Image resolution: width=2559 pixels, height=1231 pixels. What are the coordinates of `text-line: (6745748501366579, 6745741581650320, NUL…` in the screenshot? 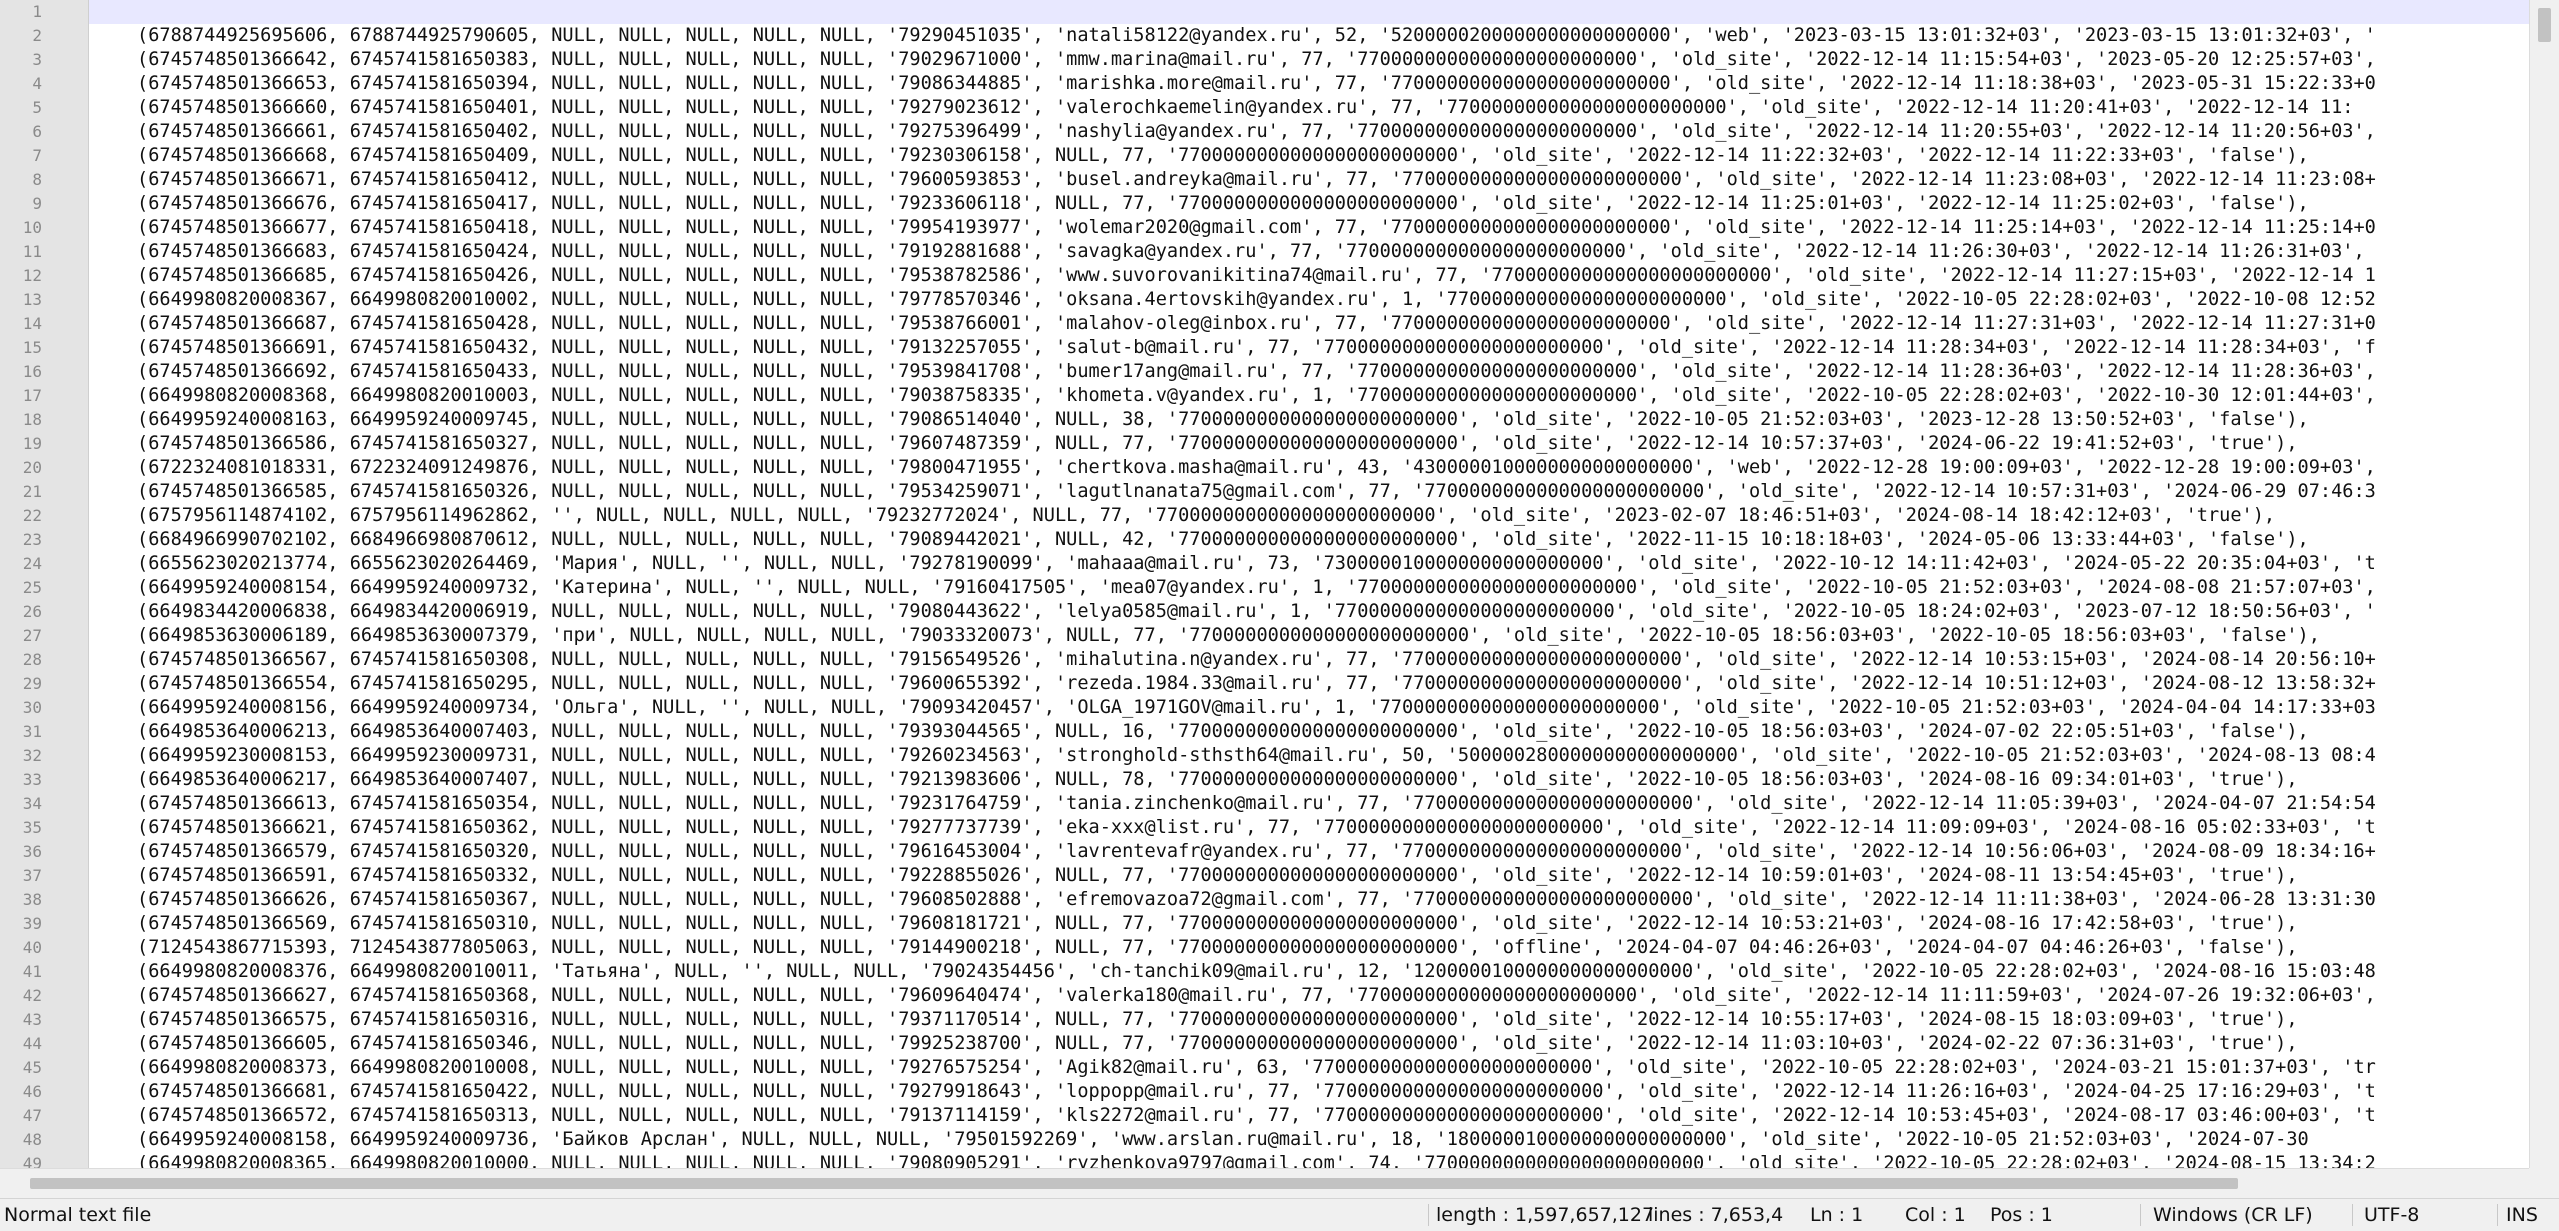 It's located at (1333, 852).